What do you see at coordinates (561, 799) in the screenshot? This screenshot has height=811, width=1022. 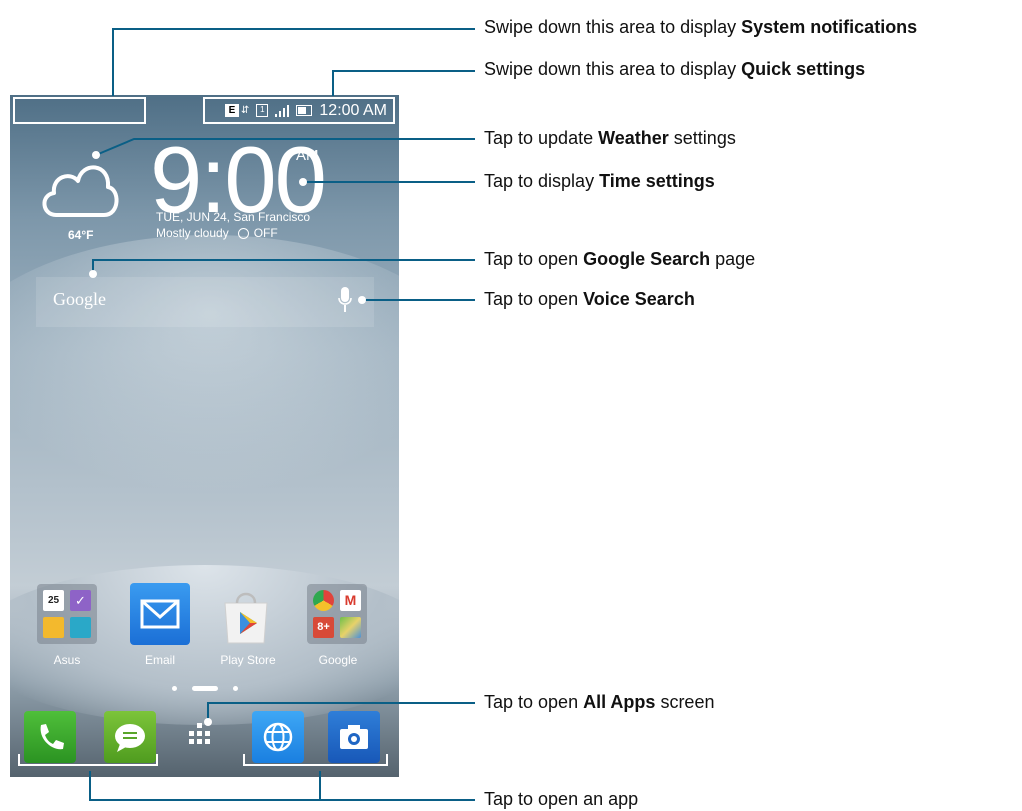 I see `callout-open-app: Tap to open an app` at bounding box center [561, 799].